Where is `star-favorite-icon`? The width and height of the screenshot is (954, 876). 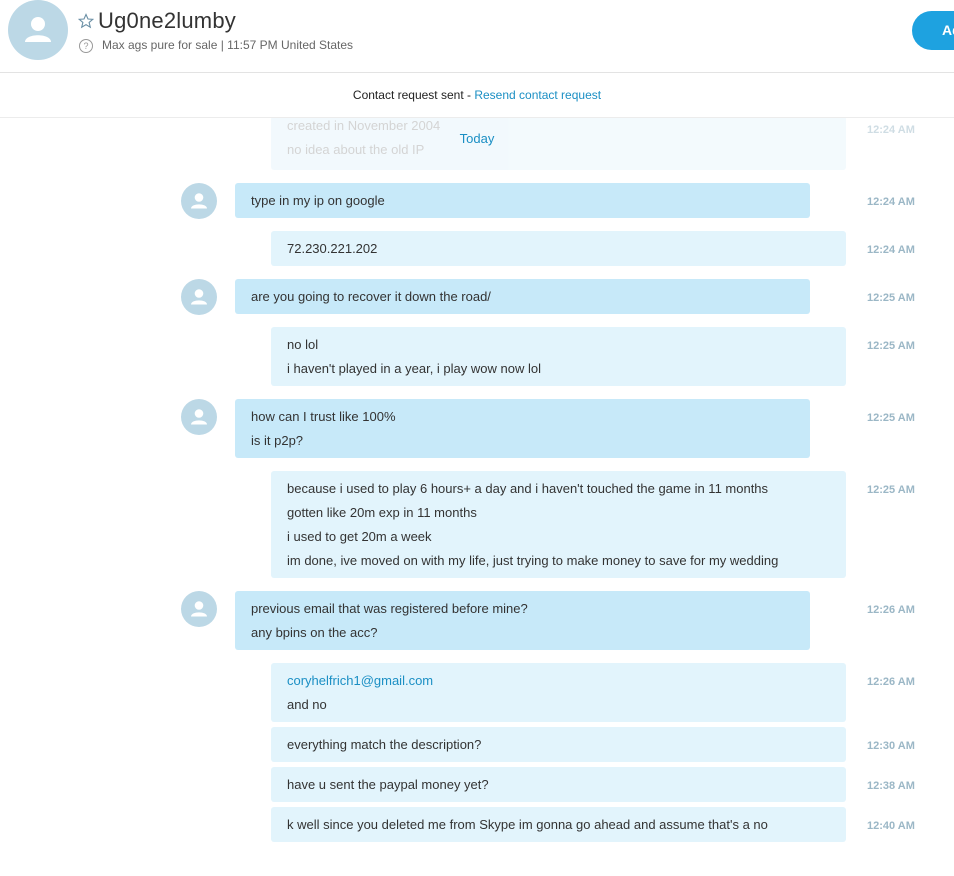
star-favorite-icon is located at coordinates (86, 21).